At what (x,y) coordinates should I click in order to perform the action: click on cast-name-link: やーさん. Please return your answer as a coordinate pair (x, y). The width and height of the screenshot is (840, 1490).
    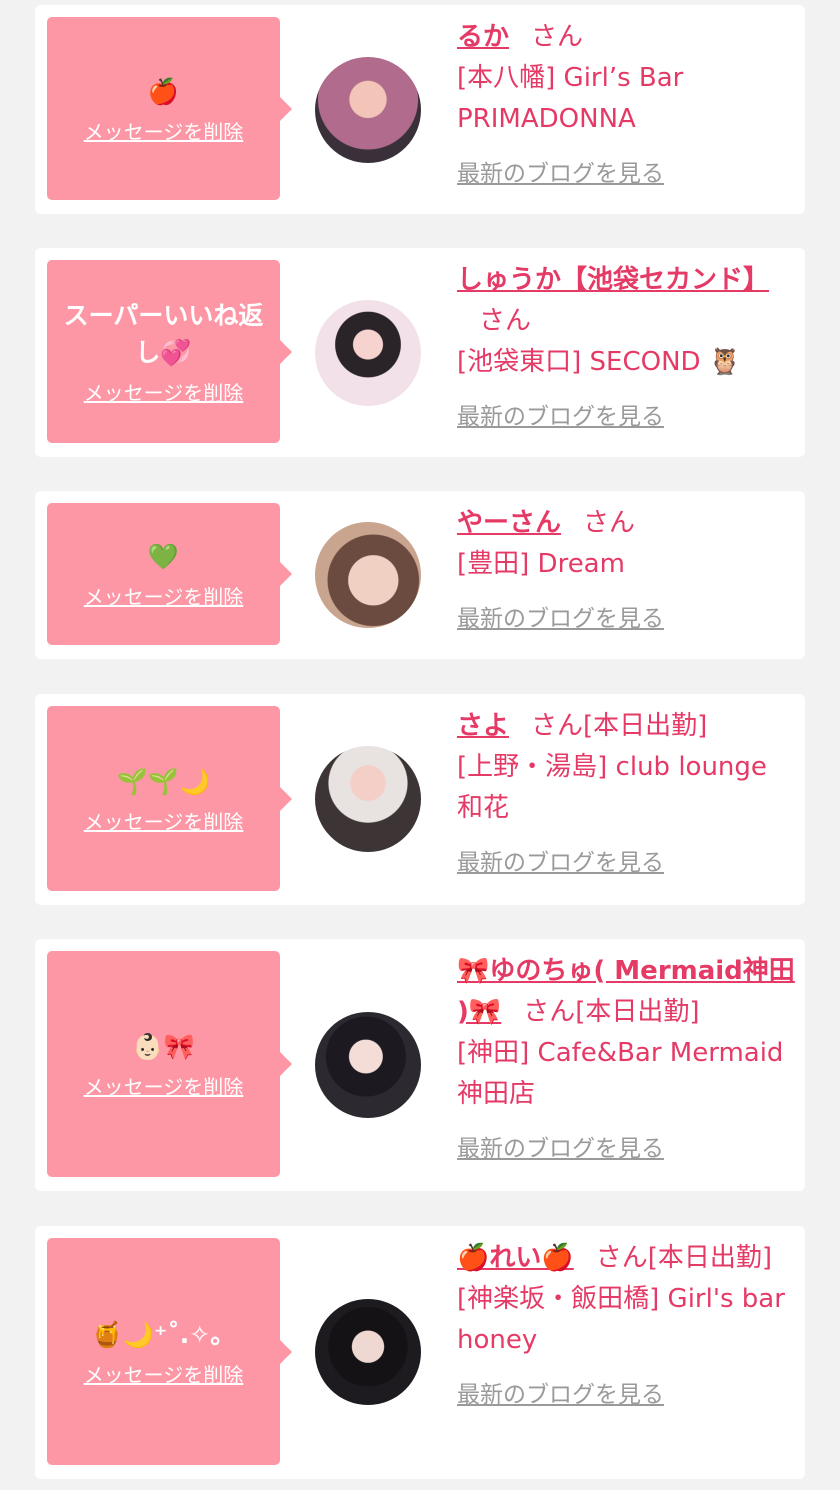
    Looking at the image, I should click on (509, 523).